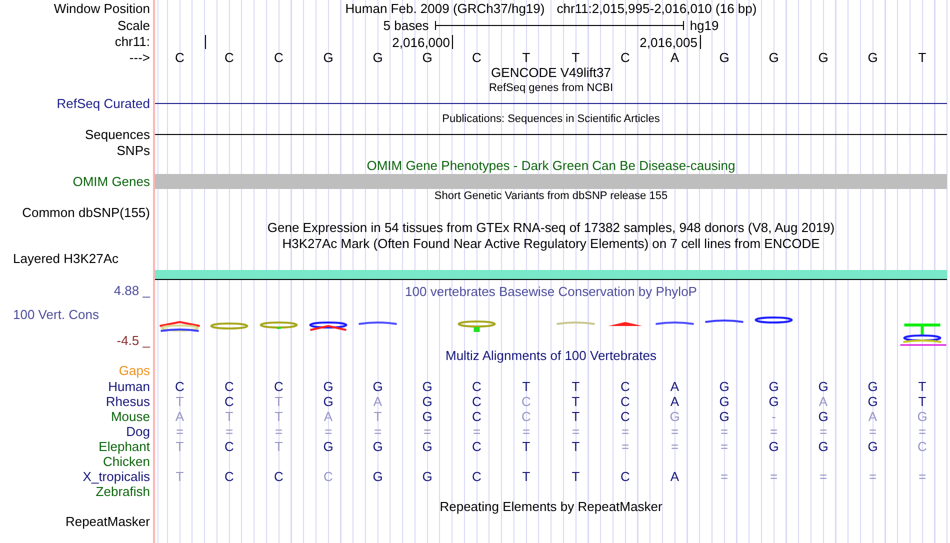 This screenshot has width=950, height=543. I want to click on track-label: Chicken, so click(126, 461).